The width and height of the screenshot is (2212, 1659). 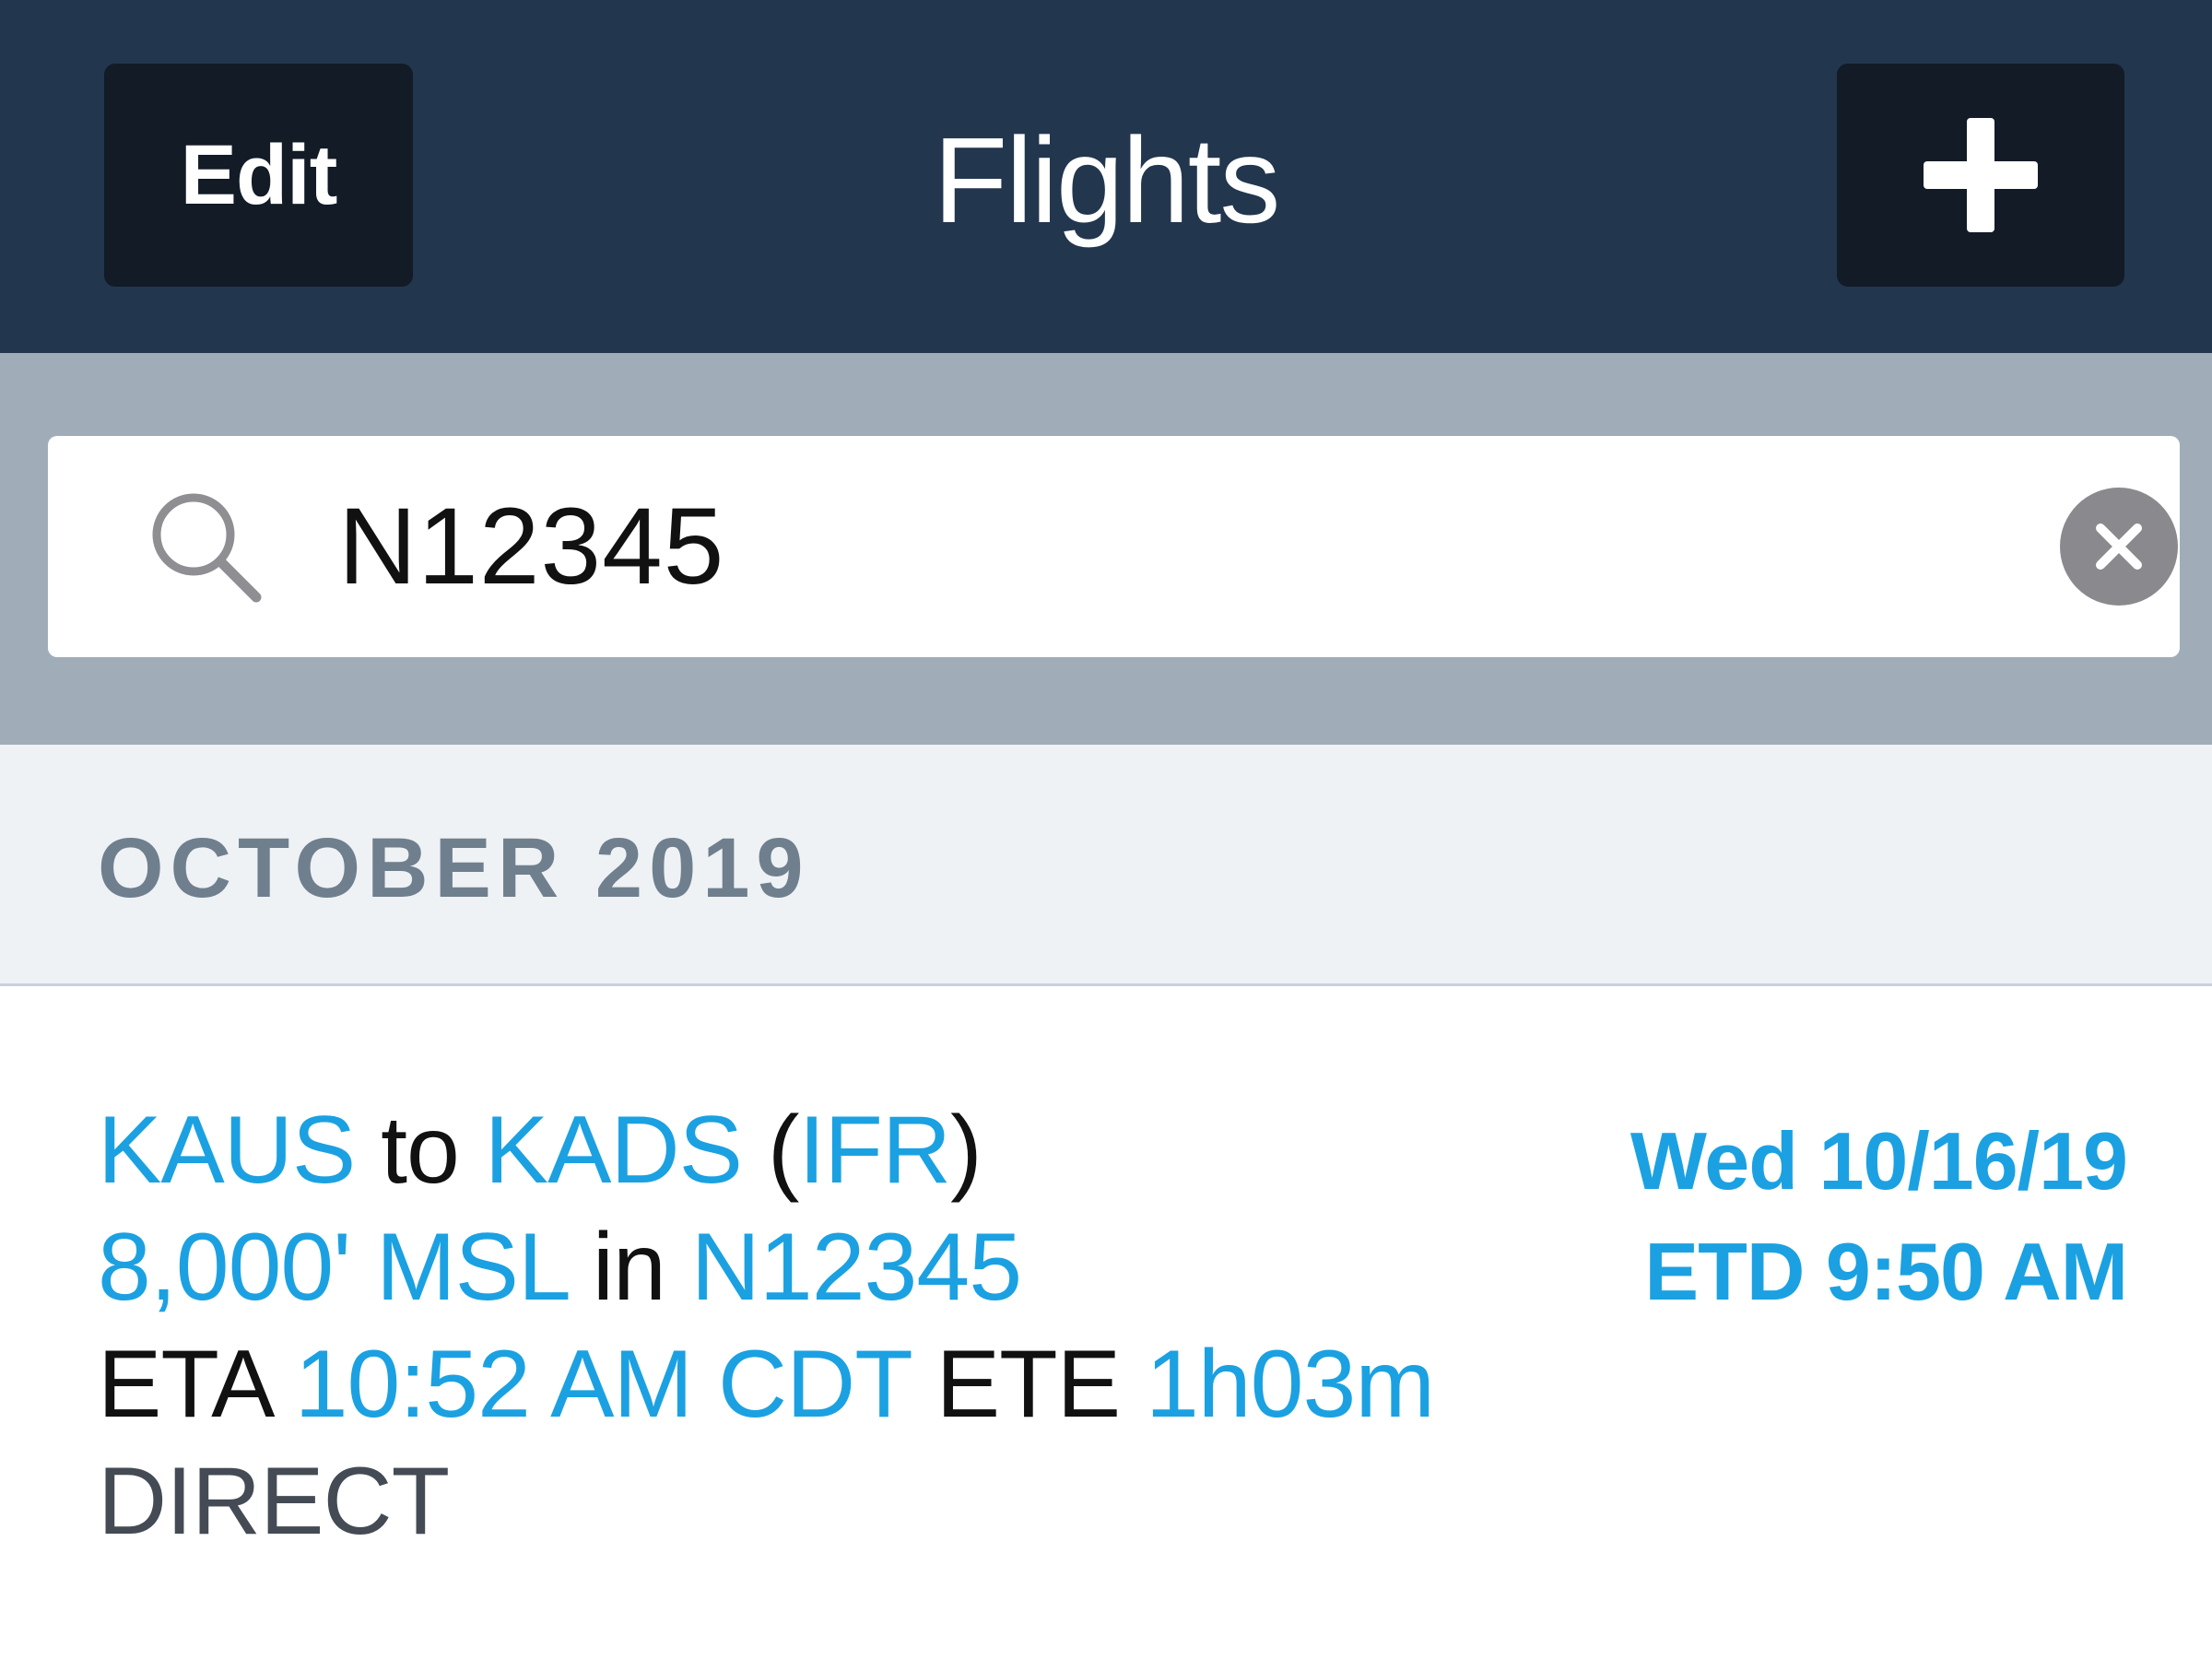 I want to click on section-header: OCTOBER 2019, so click(x=1106, y=865).